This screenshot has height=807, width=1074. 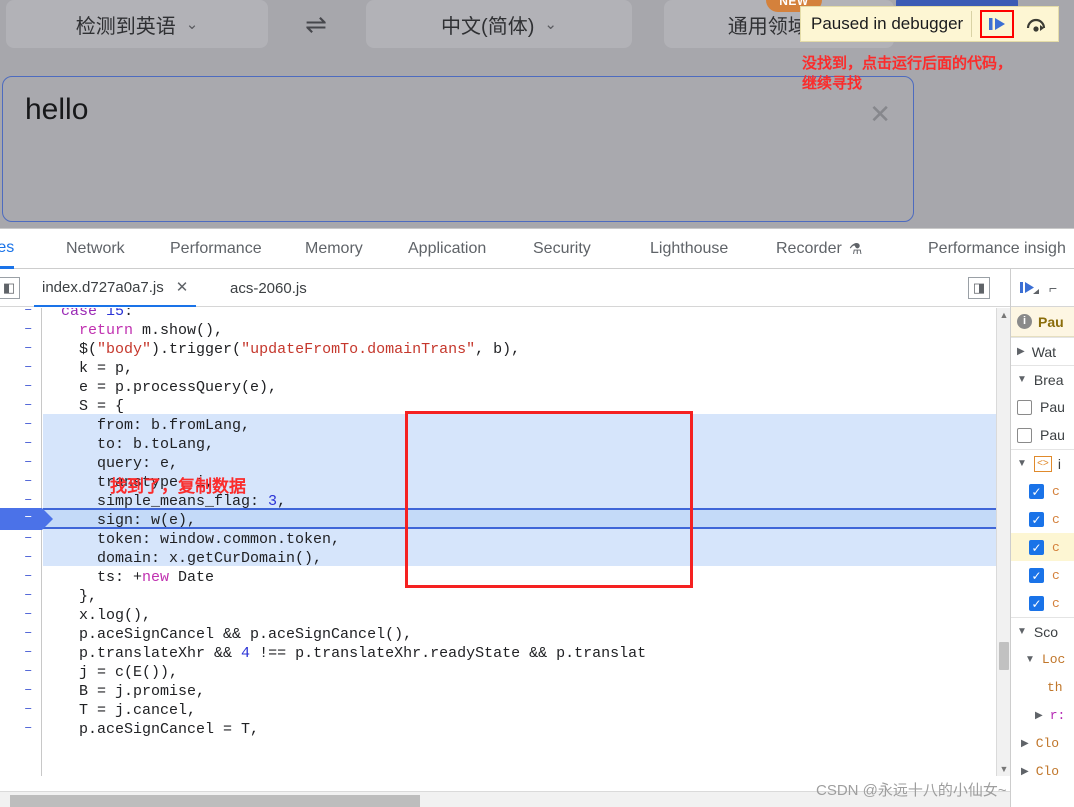 I want to click on devtools-tab-recorder: Recorder ⚗, so click(x=819, y=249).